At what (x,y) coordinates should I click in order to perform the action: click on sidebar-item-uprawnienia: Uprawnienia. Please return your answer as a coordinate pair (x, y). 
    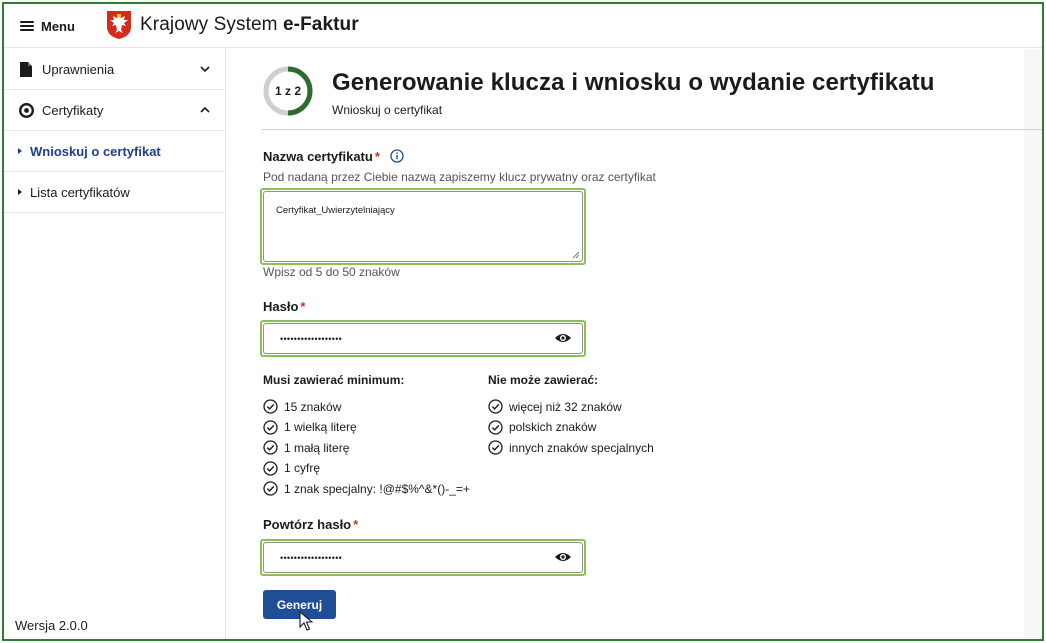
    Looking at the image, I should click on (114, 69).